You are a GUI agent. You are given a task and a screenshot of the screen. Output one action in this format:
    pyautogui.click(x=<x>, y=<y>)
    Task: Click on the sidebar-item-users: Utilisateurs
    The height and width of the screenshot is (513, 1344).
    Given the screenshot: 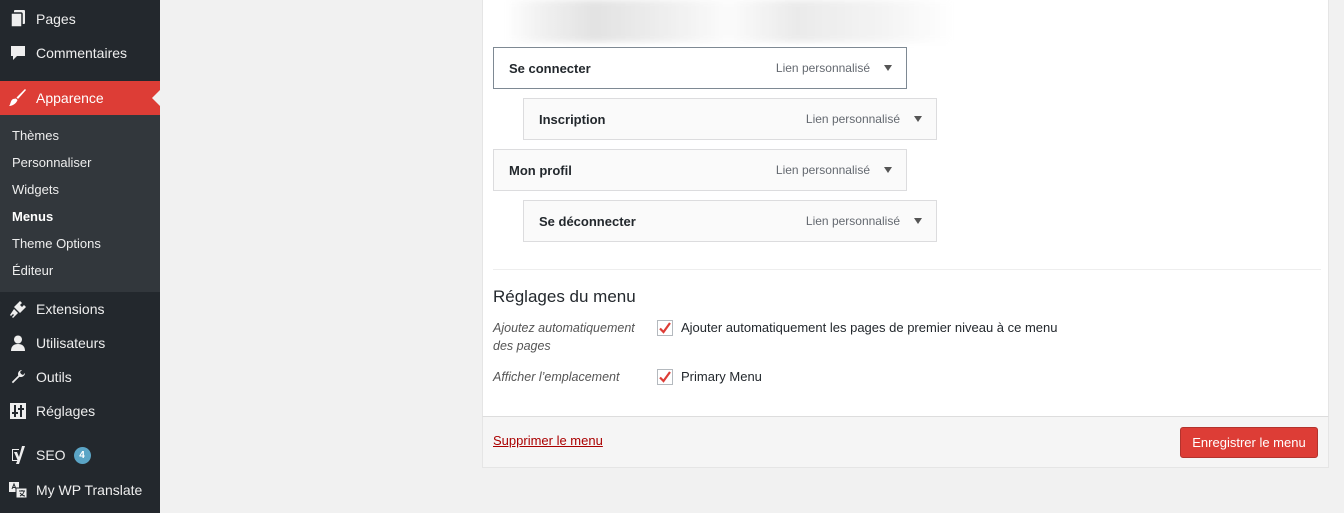 What is the action you would take?
    pyautogui.click(x=80, y=343)
    